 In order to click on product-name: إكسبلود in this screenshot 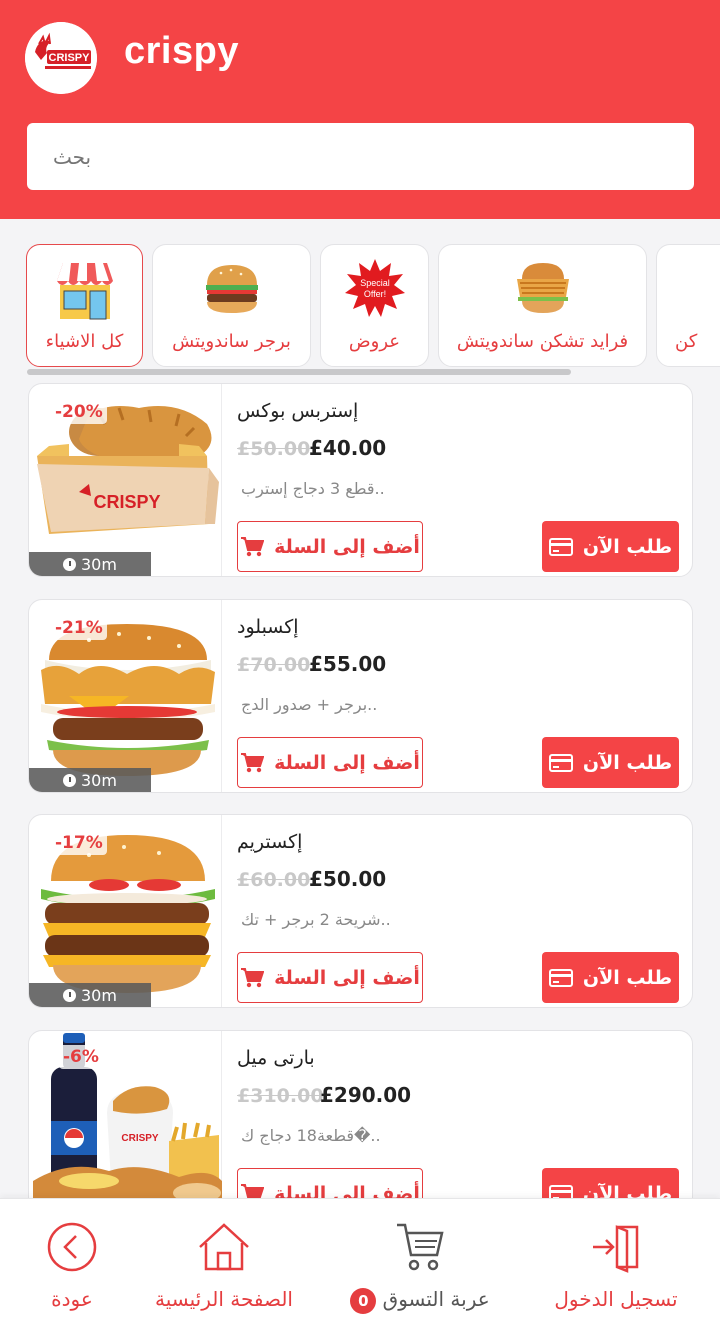, I will do `click(268, 627)`.